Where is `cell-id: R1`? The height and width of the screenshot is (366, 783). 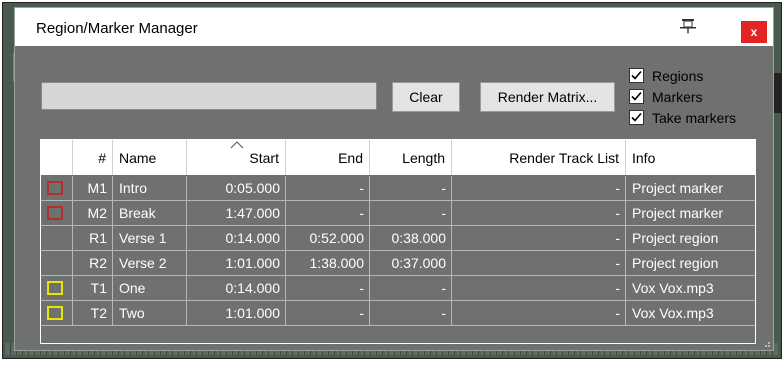
cell-id: R1 is located at coordinates (93, 238).